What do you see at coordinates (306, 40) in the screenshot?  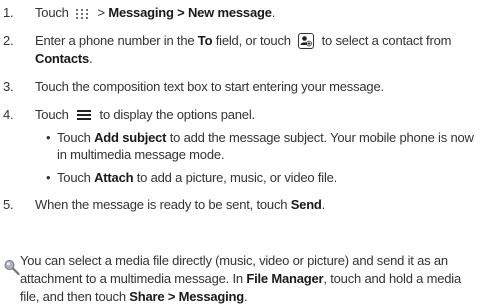 I see `add-contact-icon` at bounding box center [306, 40].